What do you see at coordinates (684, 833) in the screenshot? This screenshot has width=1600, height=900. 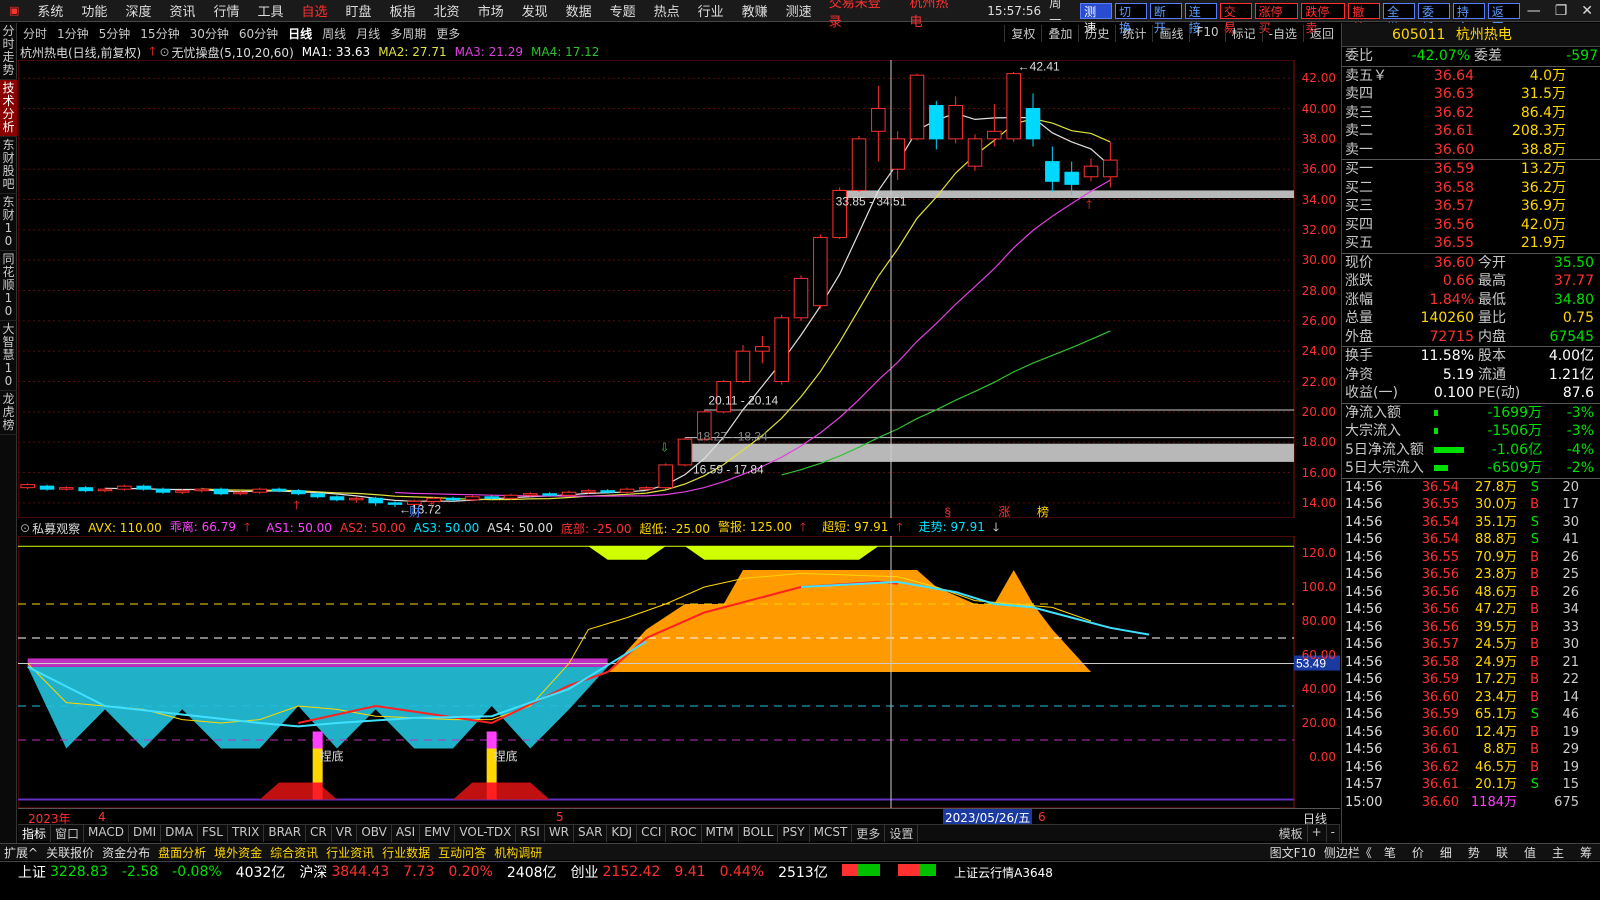 I see `indicator-tab-19: ROC` at bounding box center [684, 833].